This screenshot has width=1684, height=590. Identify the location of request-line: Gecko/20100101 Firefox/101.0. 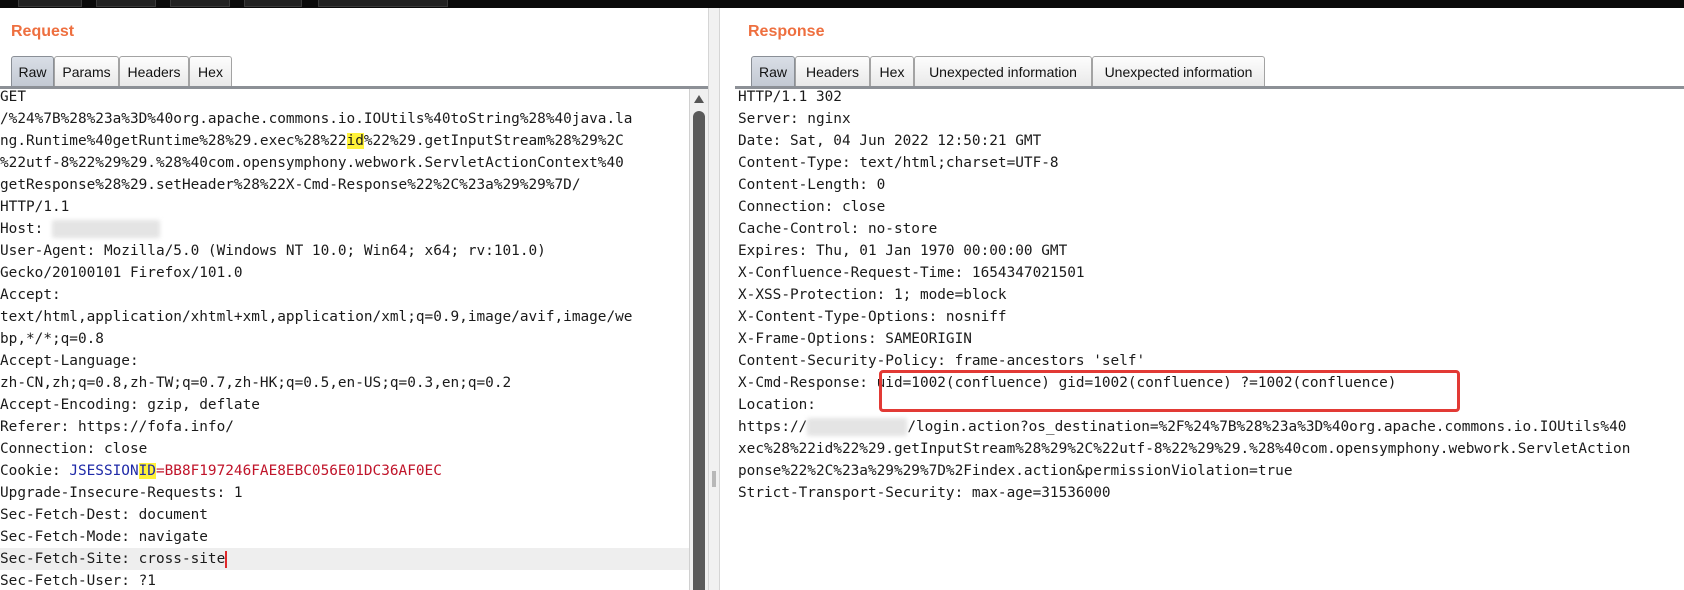
(121, 273).